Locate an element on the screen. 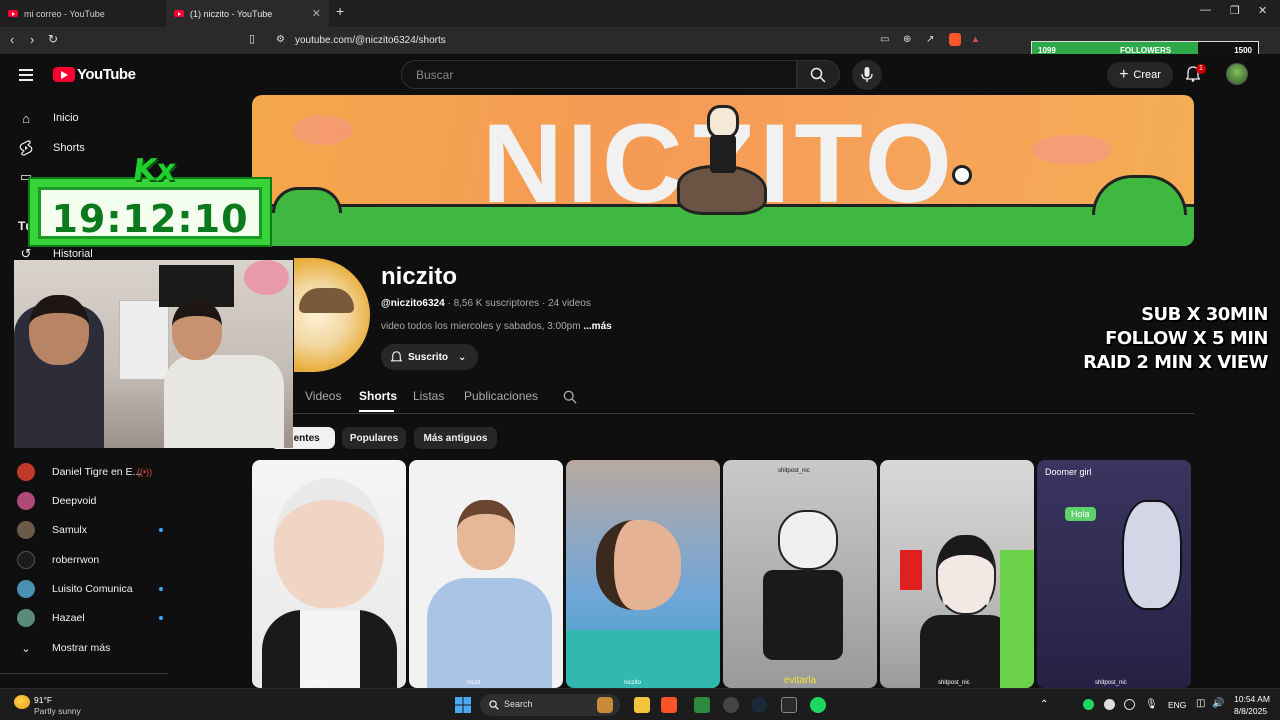 This screenshot has height=720, width=1280. minimize-icon: — is located at coordinates (1205, 10).